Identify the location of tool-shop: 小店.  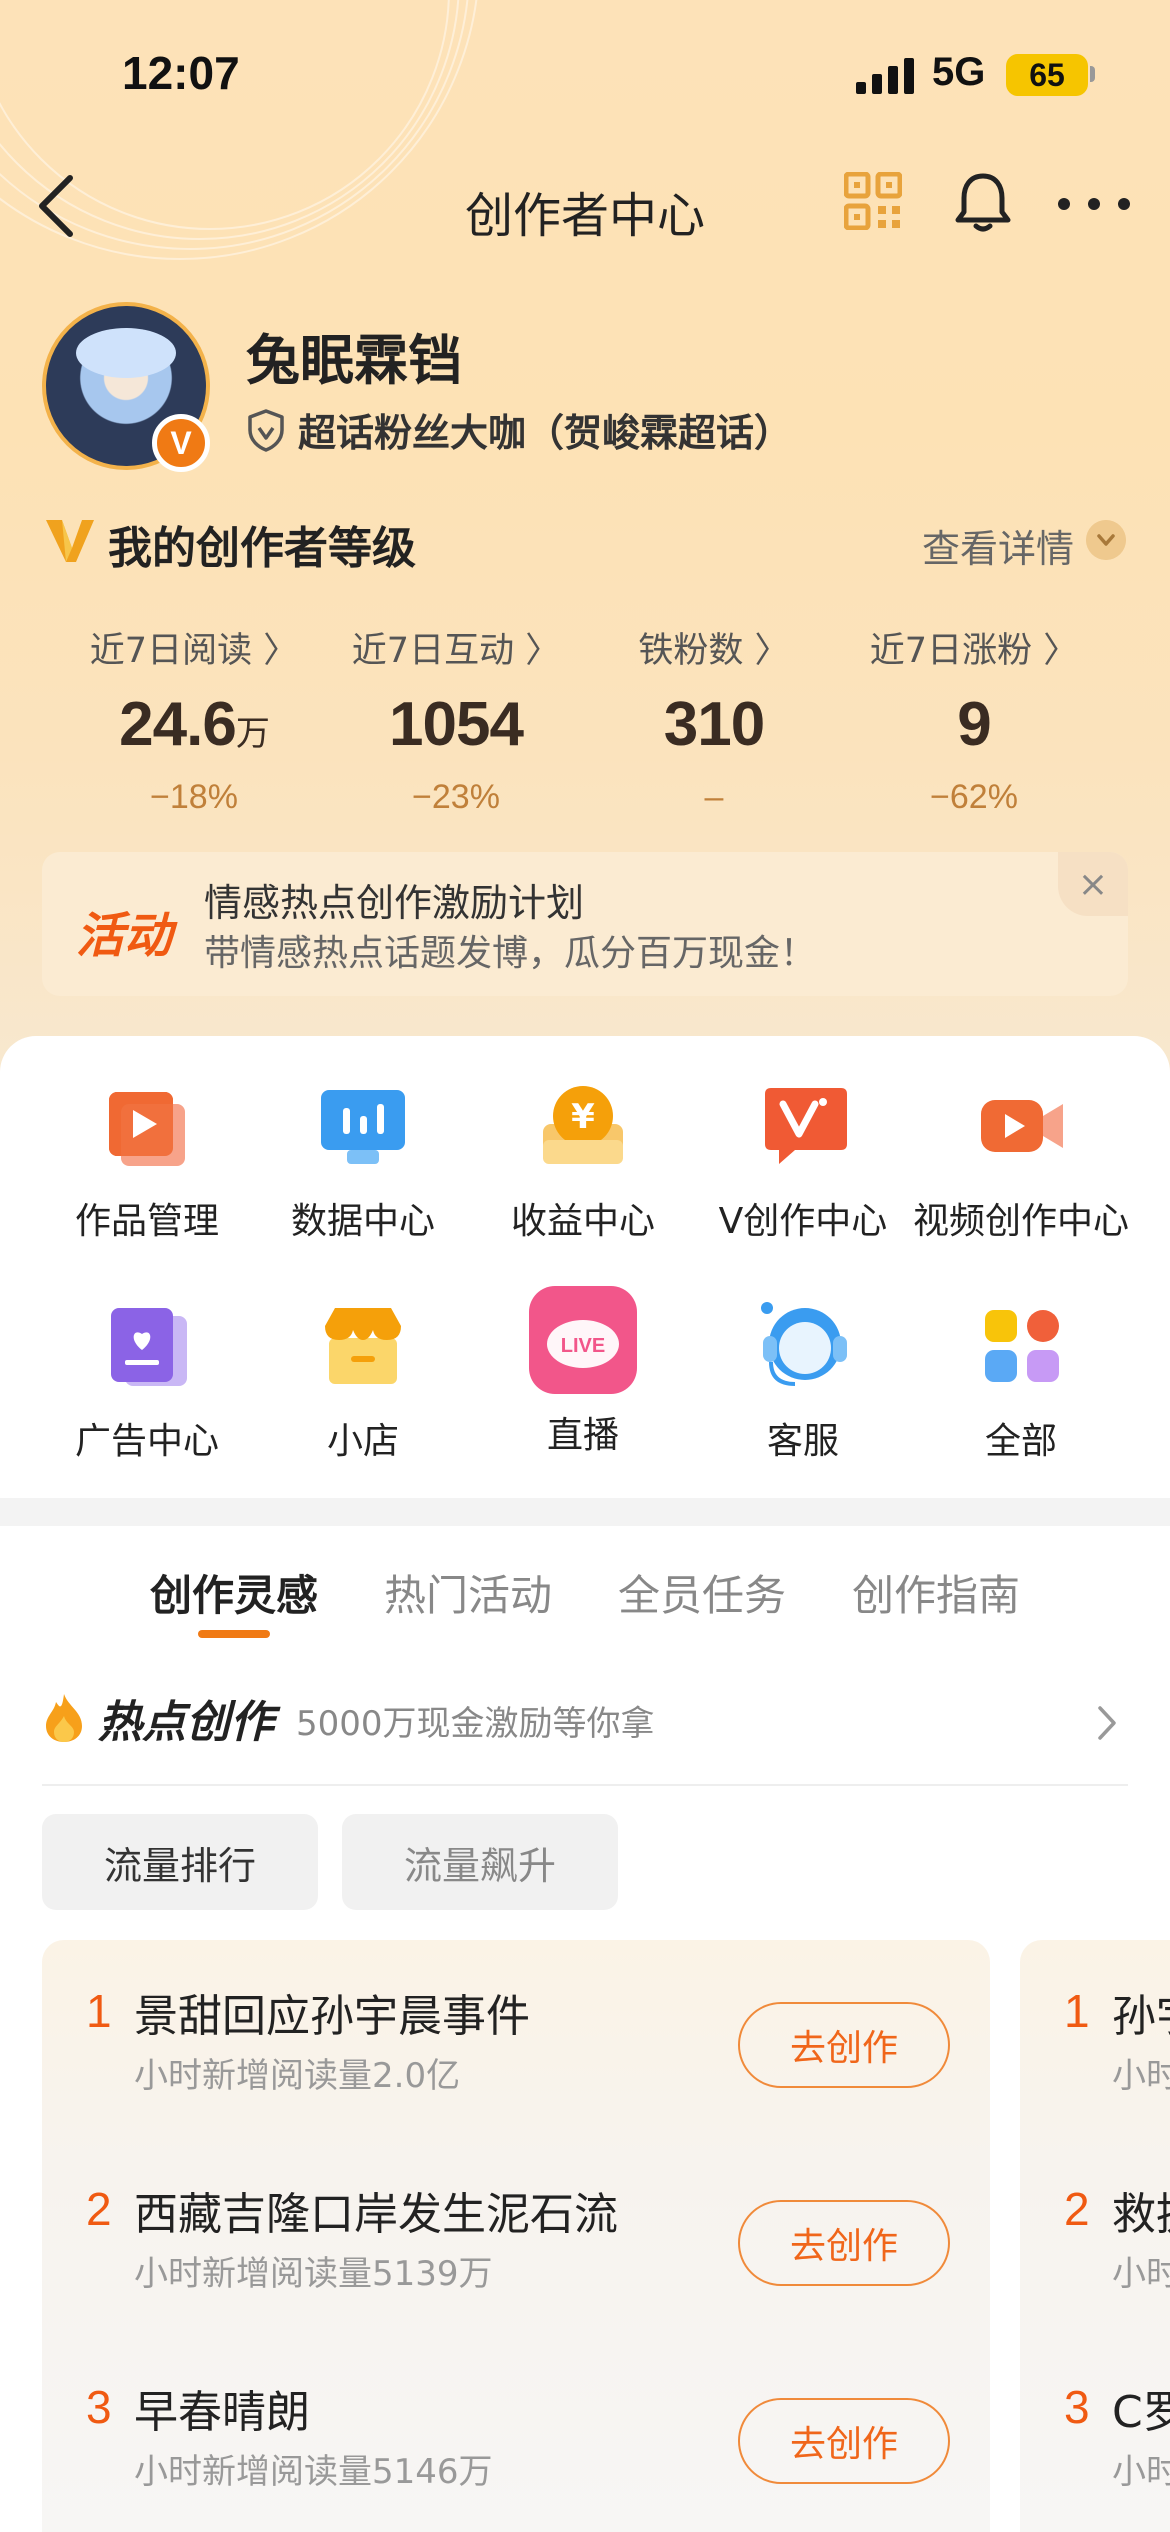
(363, 1381).